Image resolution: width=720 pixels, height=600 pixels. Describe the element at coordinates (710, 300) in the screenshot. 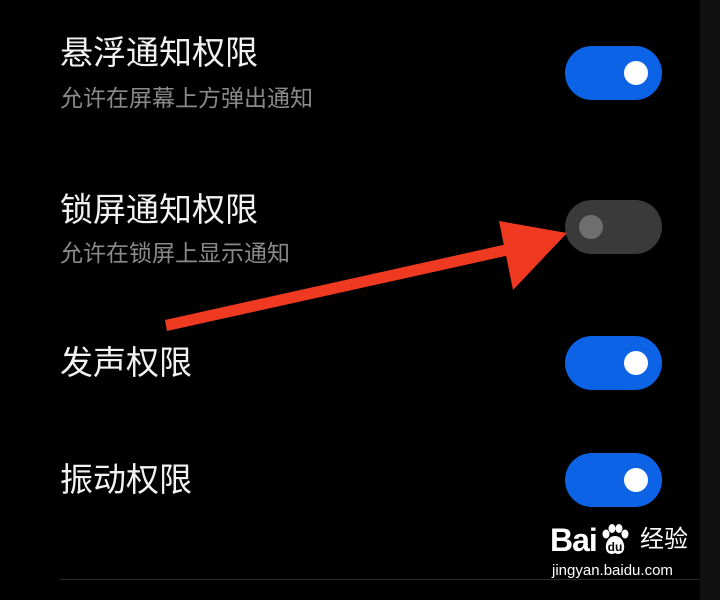

I see `screen-edge` at that location.